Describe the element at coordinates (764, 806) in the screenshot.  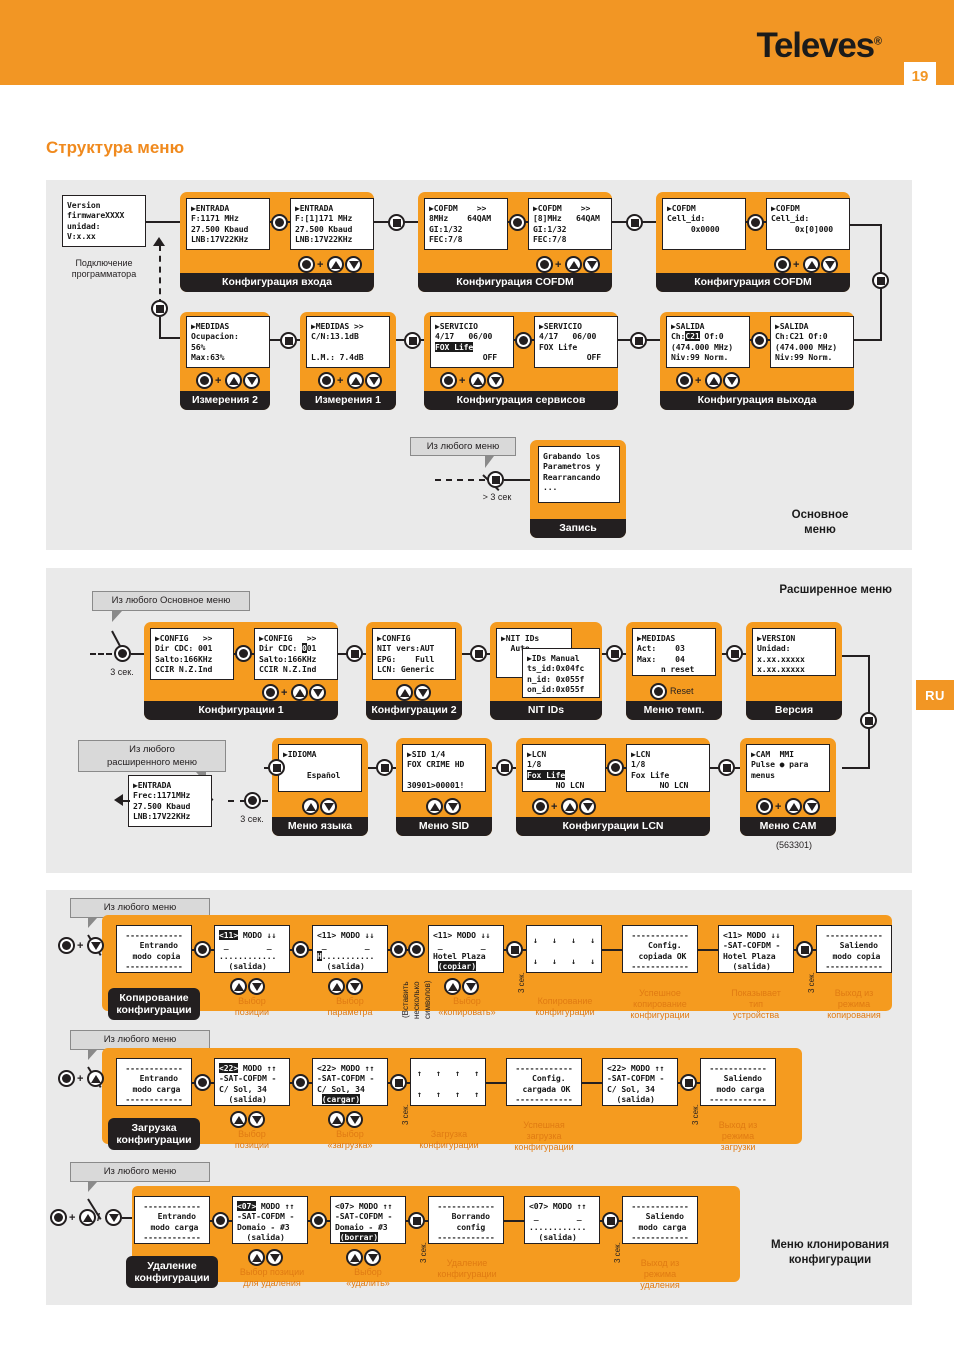
I see `button-dot-cam` at that location.